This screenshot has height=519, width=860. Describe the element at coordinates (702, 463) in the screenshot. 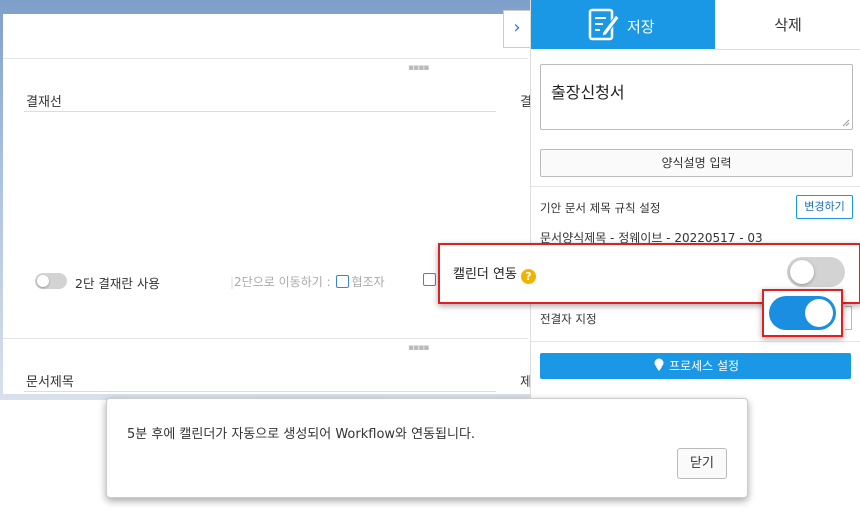

I see `close-button: 닫기` at that location.